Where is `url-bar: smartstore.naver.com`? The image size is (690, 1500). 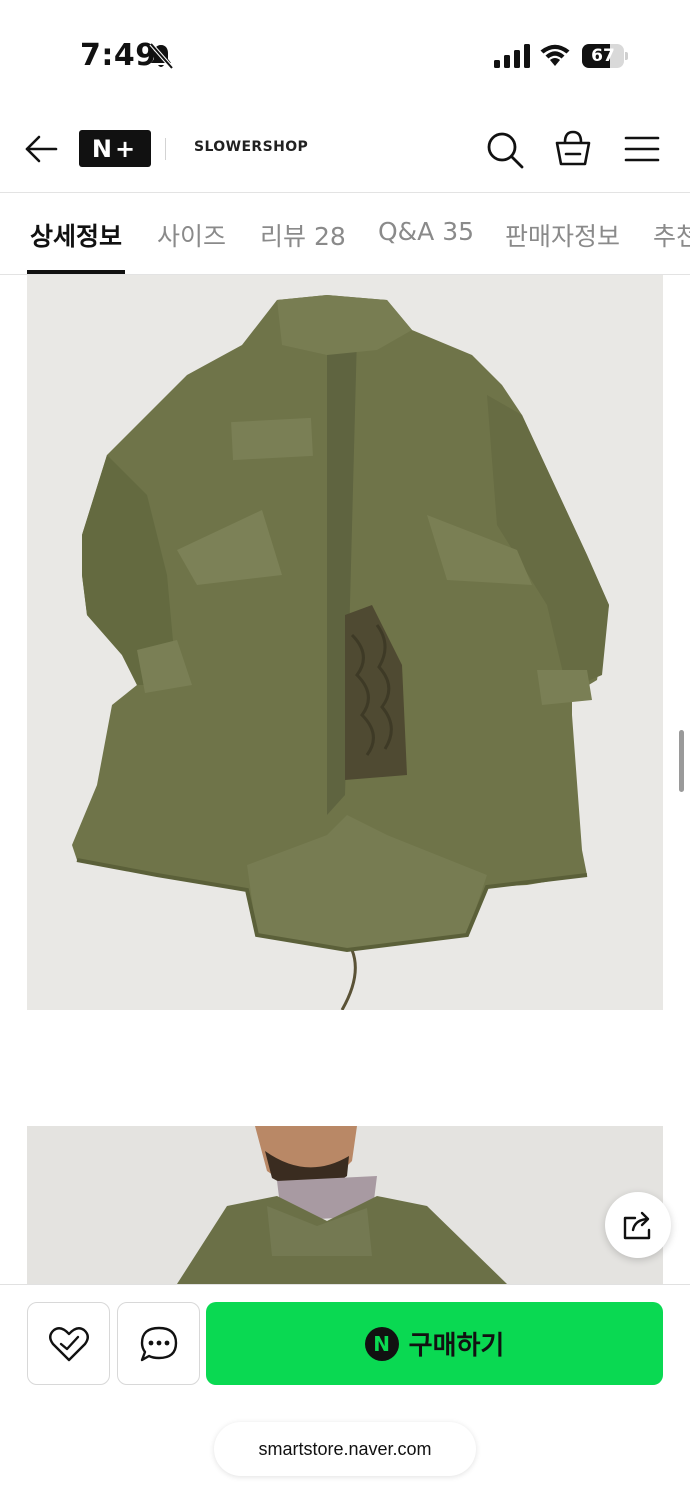
url-bar: smartstore.naver.com is located at coordinates (345, 1449).